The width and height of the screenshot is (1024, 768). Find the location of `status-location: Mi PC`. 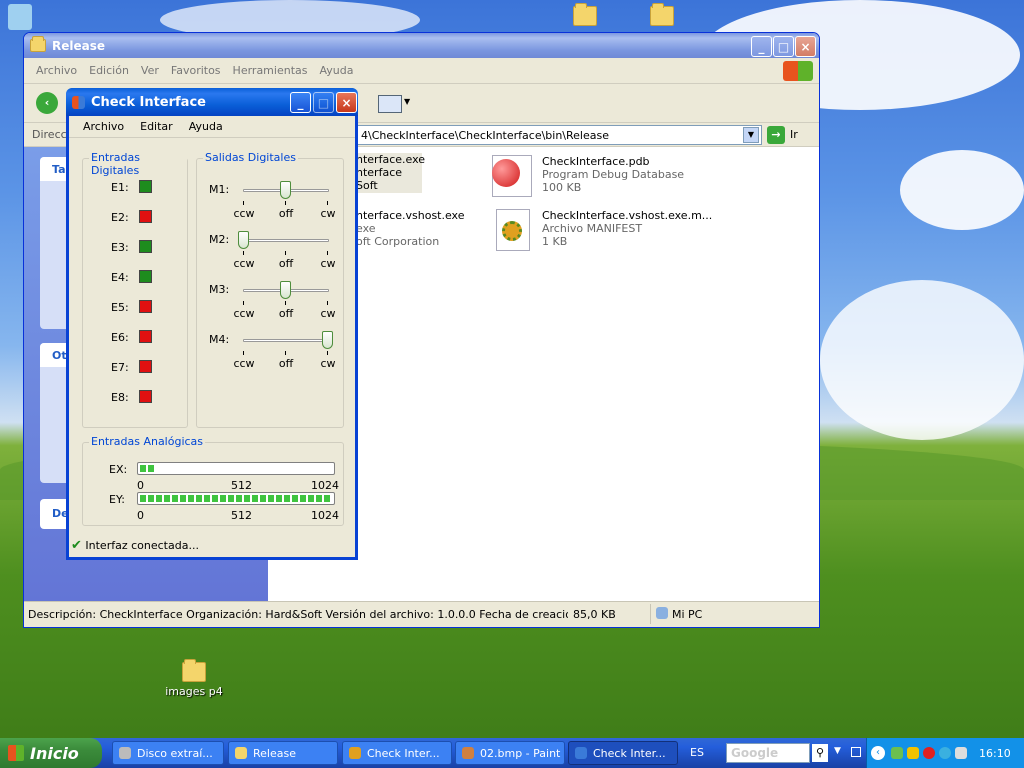

status-location: Mi PC is located at coordinates (687, 614).